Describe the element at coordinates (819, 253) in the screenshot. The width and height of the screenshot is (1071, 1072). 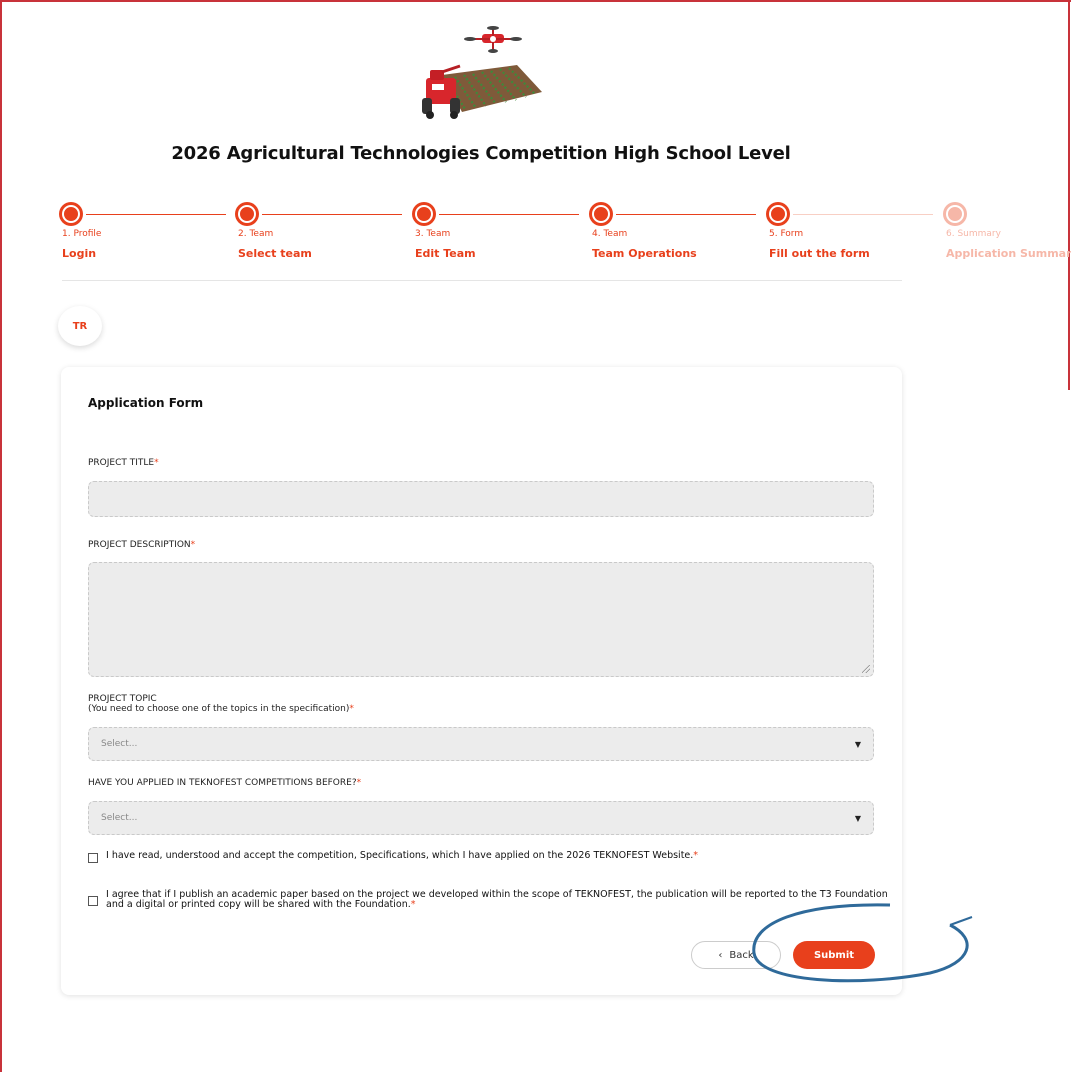
I see `step-label: Fill out the form` at that location.